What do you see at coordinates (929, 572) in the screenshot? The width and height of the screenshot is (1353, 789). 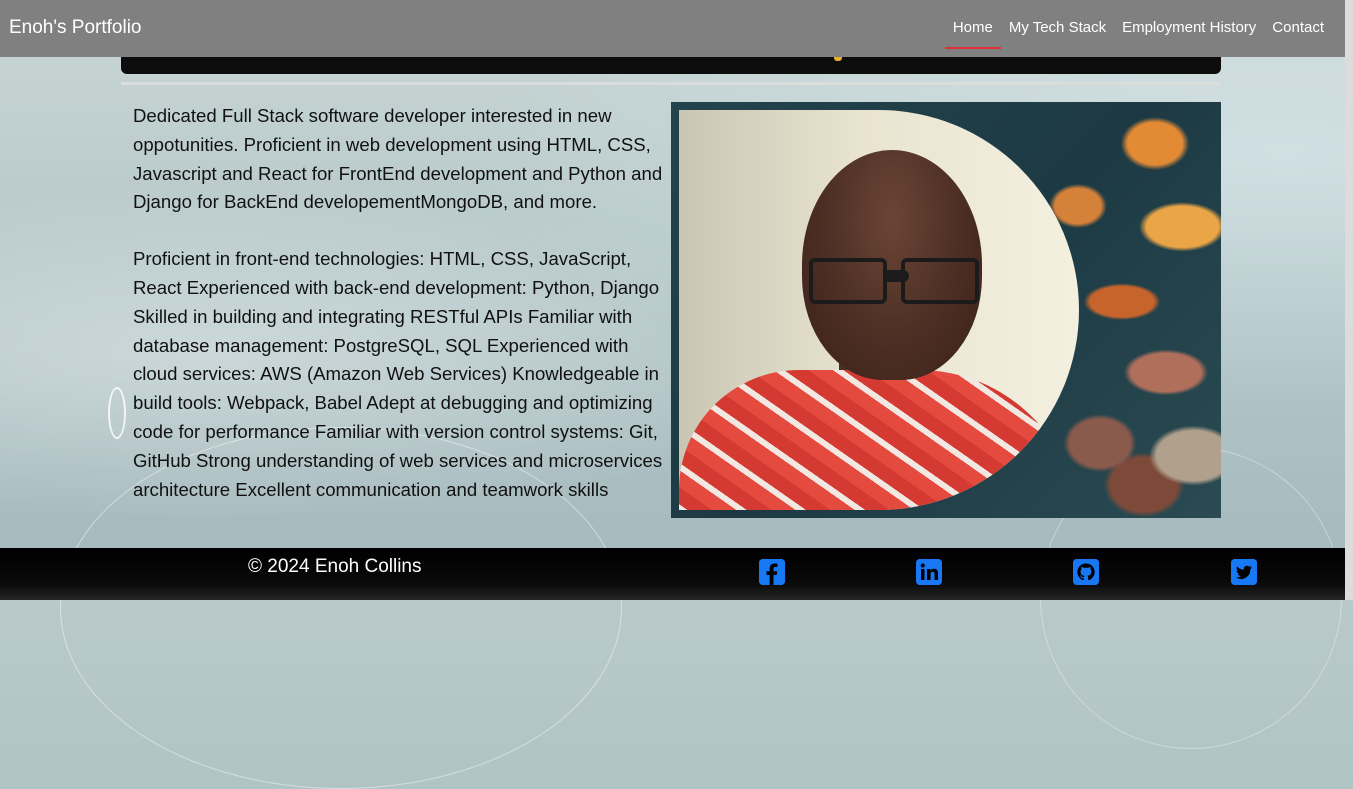 I see `linkedin-icon` at bounding box center [929, 572].